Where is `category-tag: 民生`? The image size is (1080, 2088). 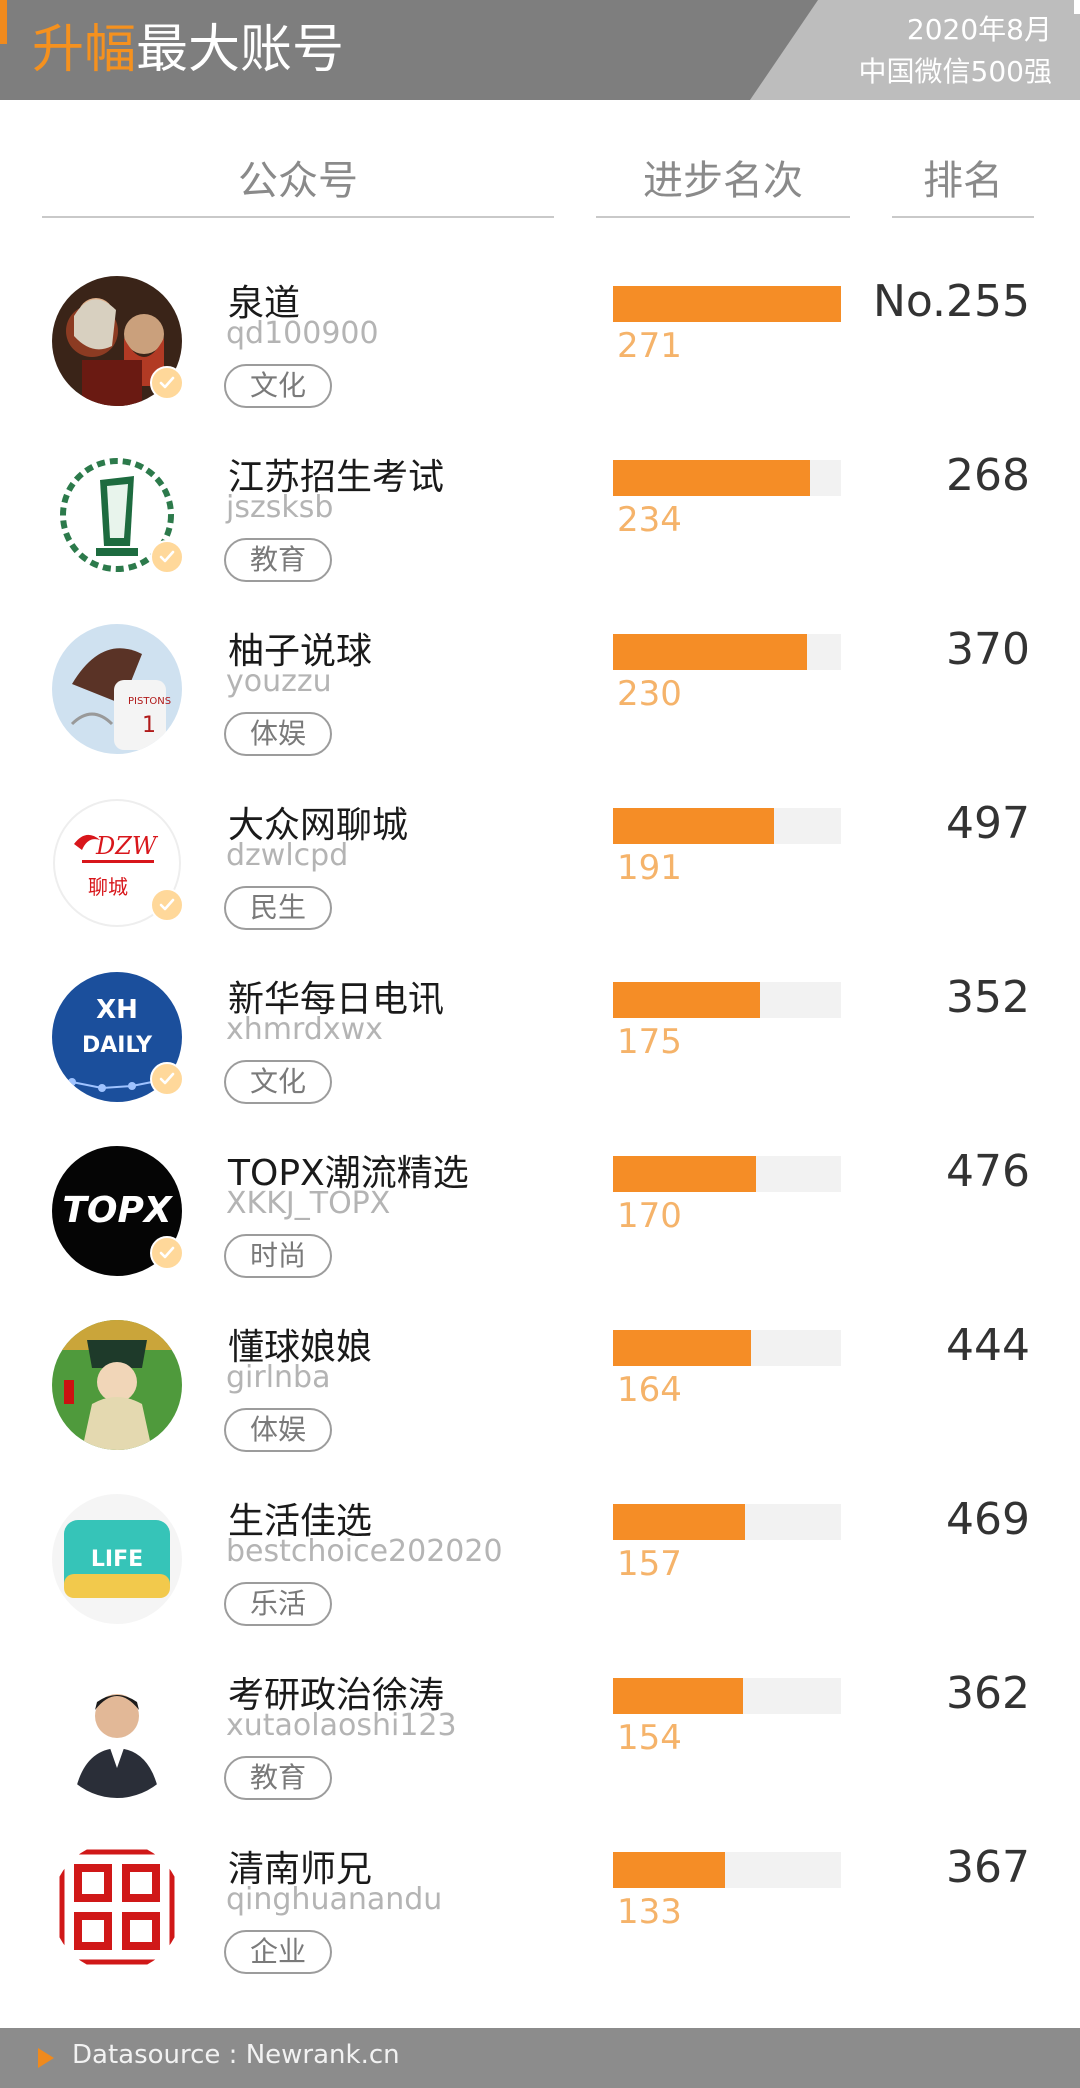 category-tag: 民生 is located at coordinates (278, 908).